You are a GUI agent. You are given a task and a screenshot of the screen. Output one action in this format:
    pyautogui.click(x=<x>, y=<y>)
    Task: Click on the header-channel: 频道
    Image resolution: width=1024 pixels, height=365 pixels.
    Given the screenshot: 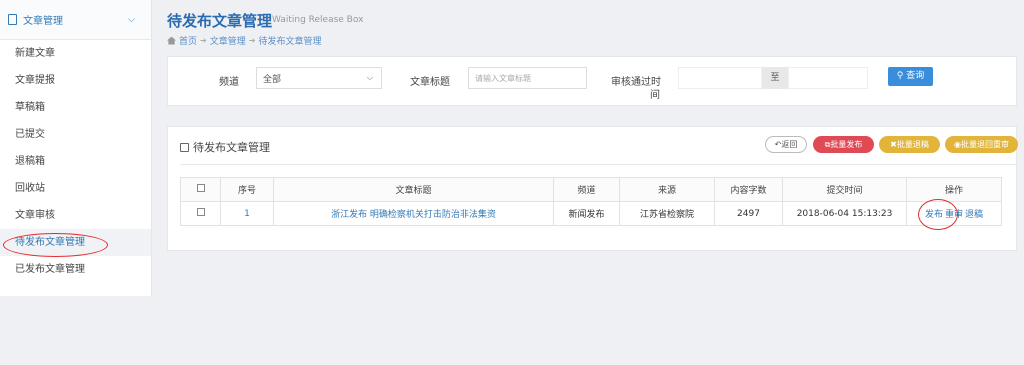 What is the action you would take?
    pyautogui.click(x=586, y=189)
    